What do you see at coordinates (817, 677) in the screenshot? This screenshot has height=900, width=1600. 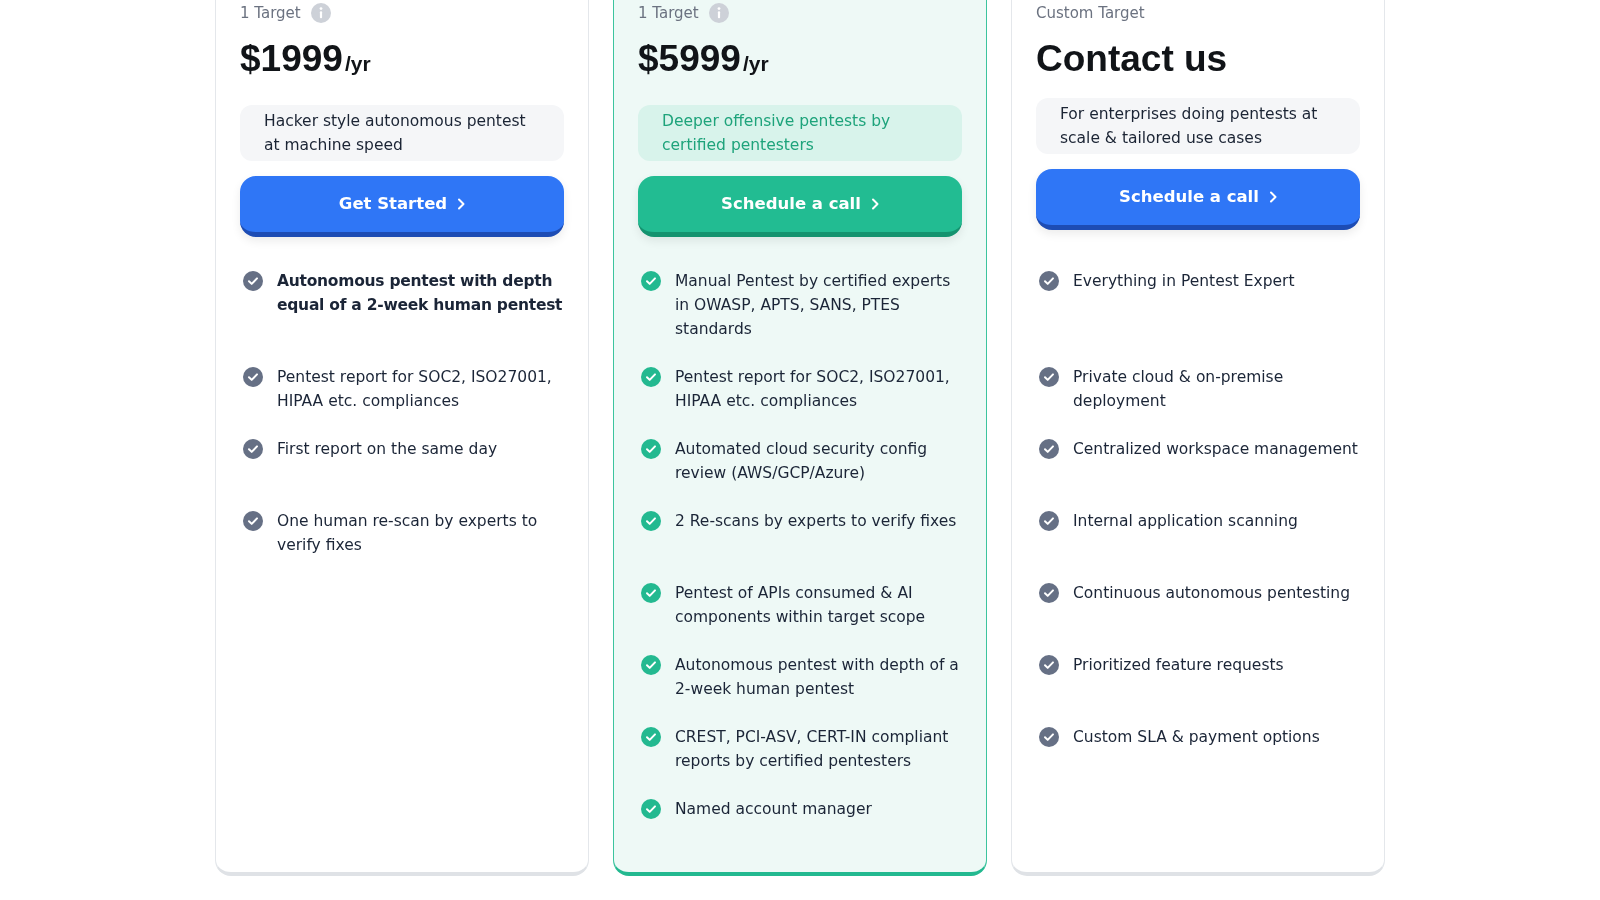 I see `feature-text: Autonomous pentest with depth of a 2-week human pentest` at bounding box center [817, 677].